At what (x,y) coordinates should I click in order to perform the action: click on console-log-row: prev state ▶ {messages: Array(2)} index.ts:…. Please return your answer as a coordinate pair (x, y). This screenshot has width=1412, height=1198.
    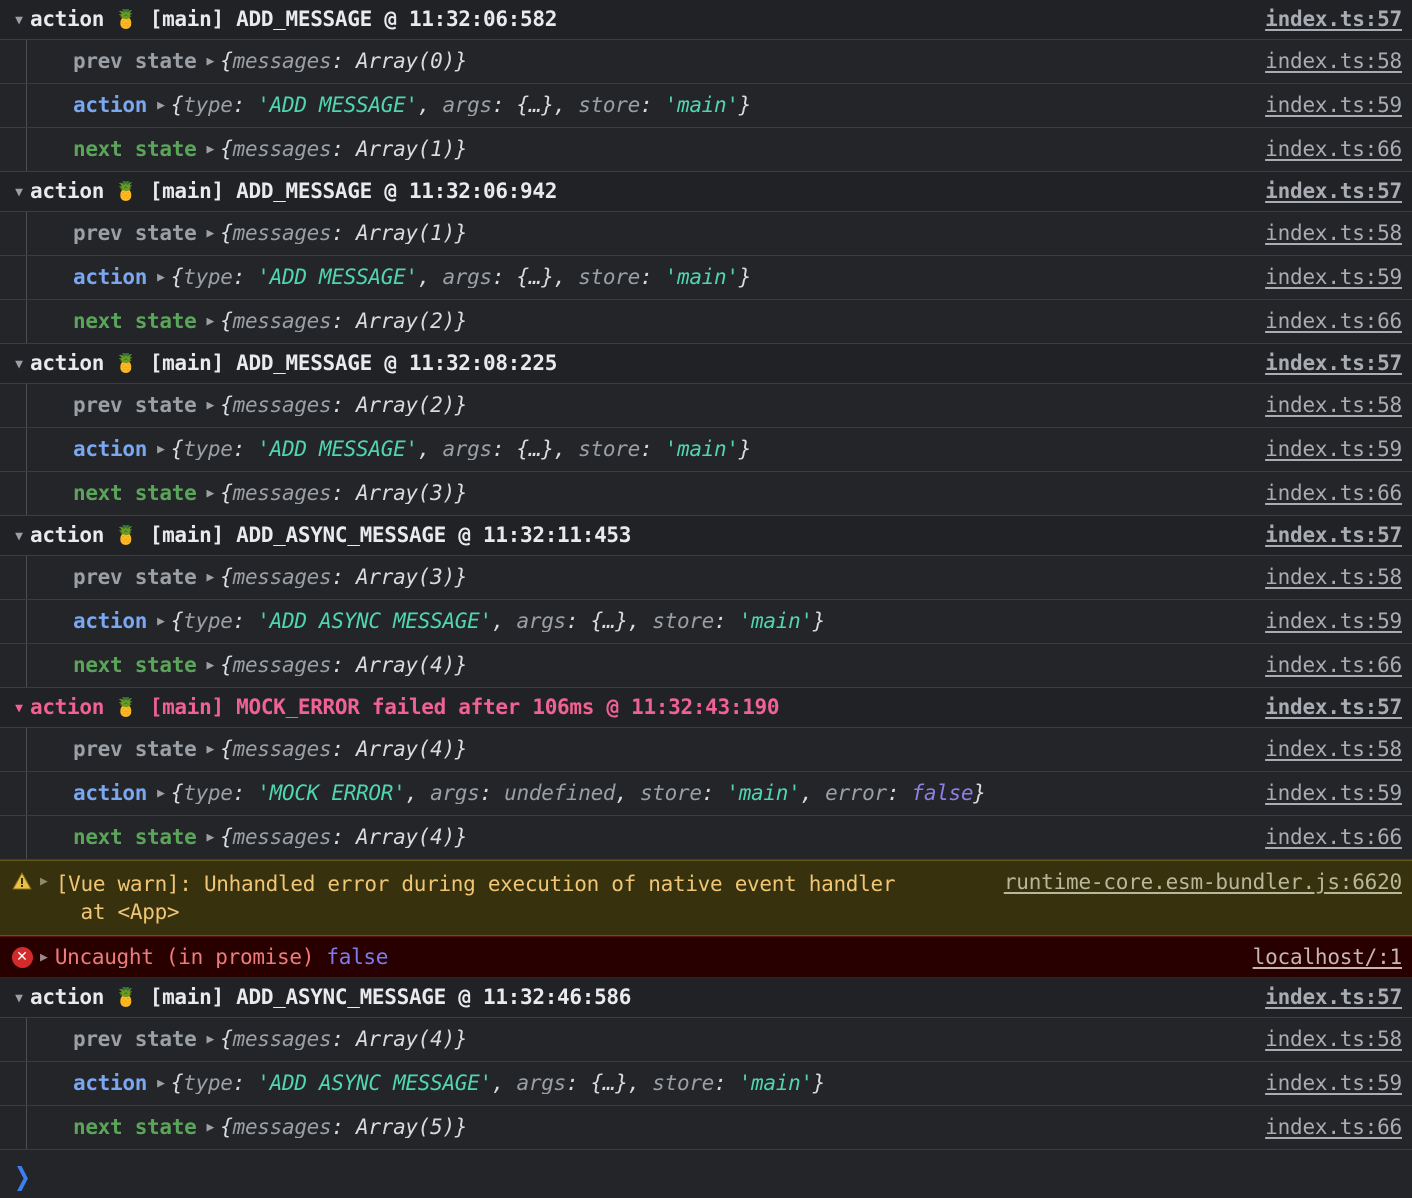
    Looking at the image, I should click on (706, 406).